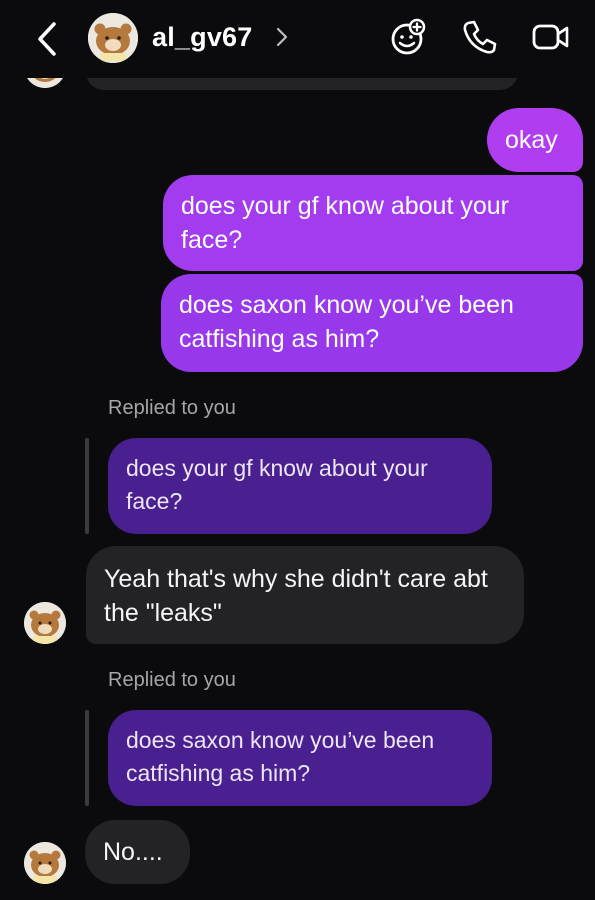 The image size is (595, 900). I want to click on sticker-icon, so click(407, 37).